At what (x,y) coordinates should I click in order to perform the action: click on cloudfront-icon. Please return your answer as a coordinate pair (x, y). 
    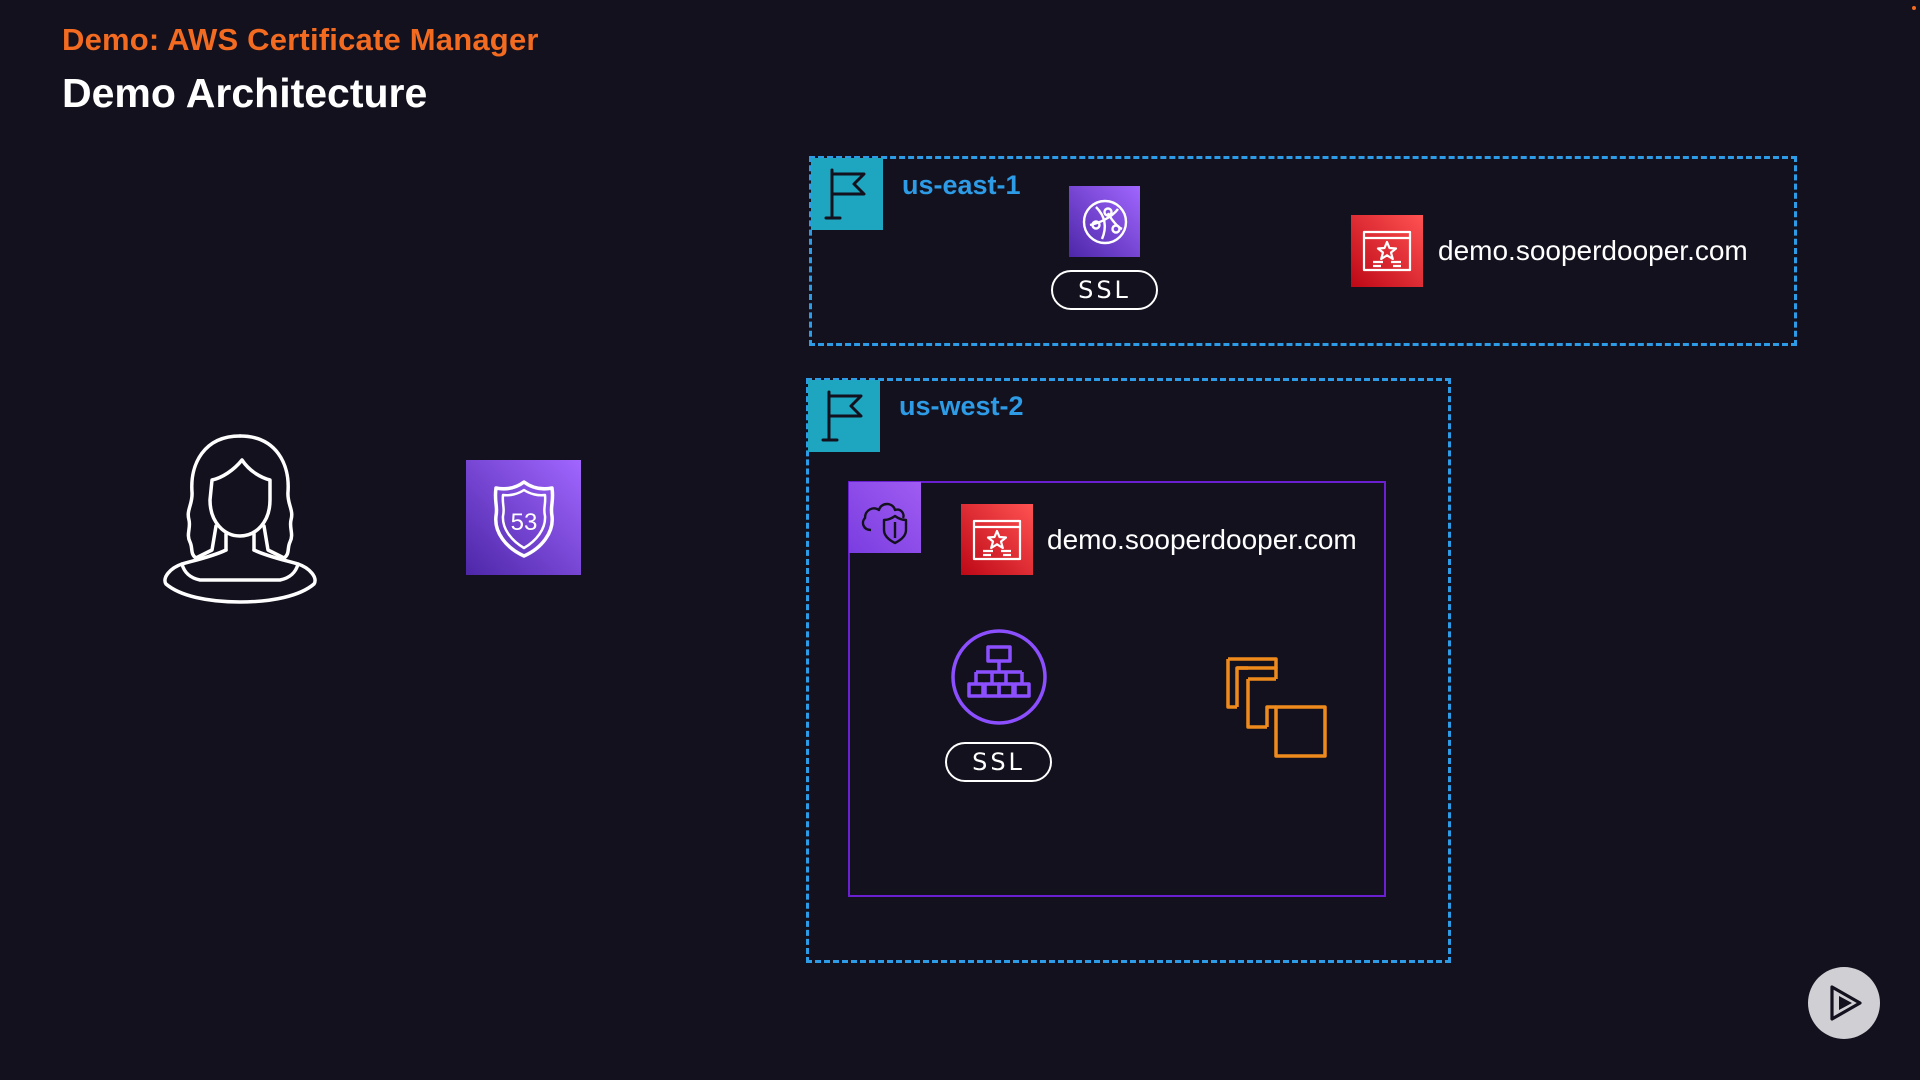
    Looking at the image, I should click on (1104, 221).